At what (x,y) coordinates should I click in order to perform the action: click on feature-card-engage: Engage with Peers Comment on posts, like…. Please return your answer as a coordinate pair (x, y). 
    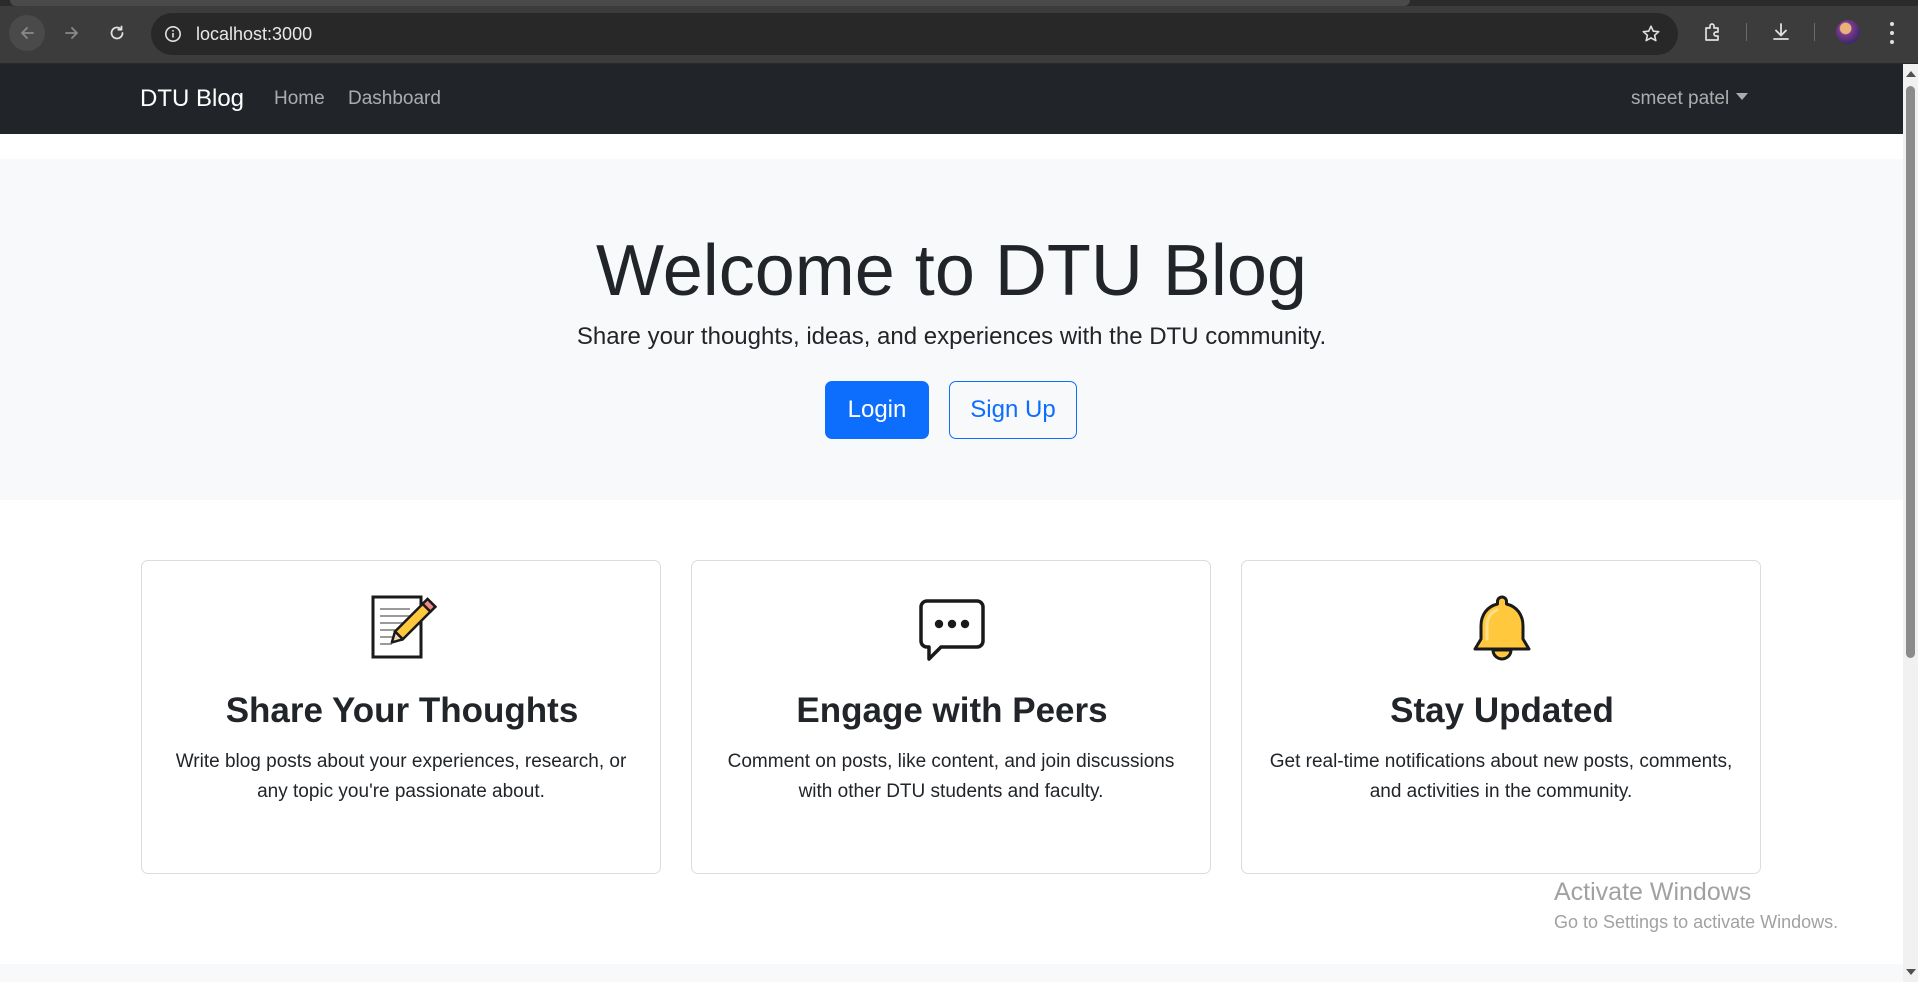
    Looking at the image, I should click on (951, 717).